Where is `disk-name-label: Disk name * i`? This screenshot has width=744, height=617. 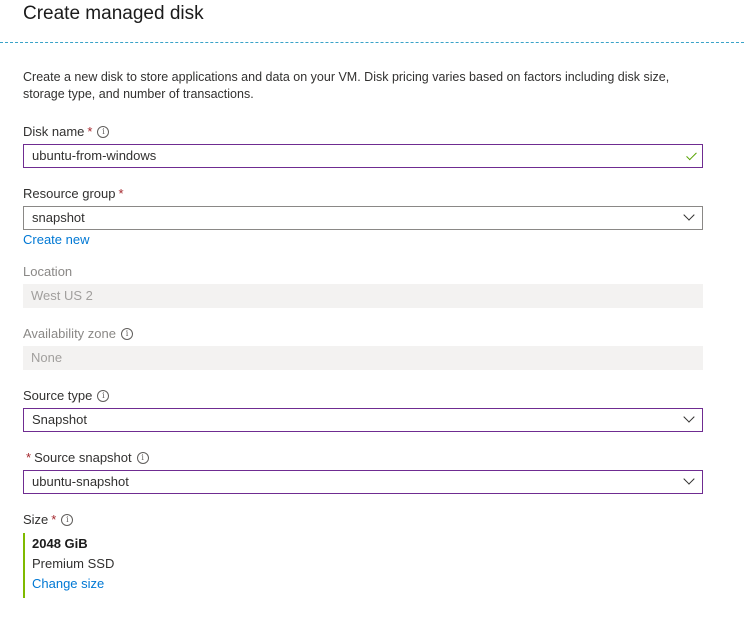
disk-name-label: Disk name * i is located at coordinates (66, 131).